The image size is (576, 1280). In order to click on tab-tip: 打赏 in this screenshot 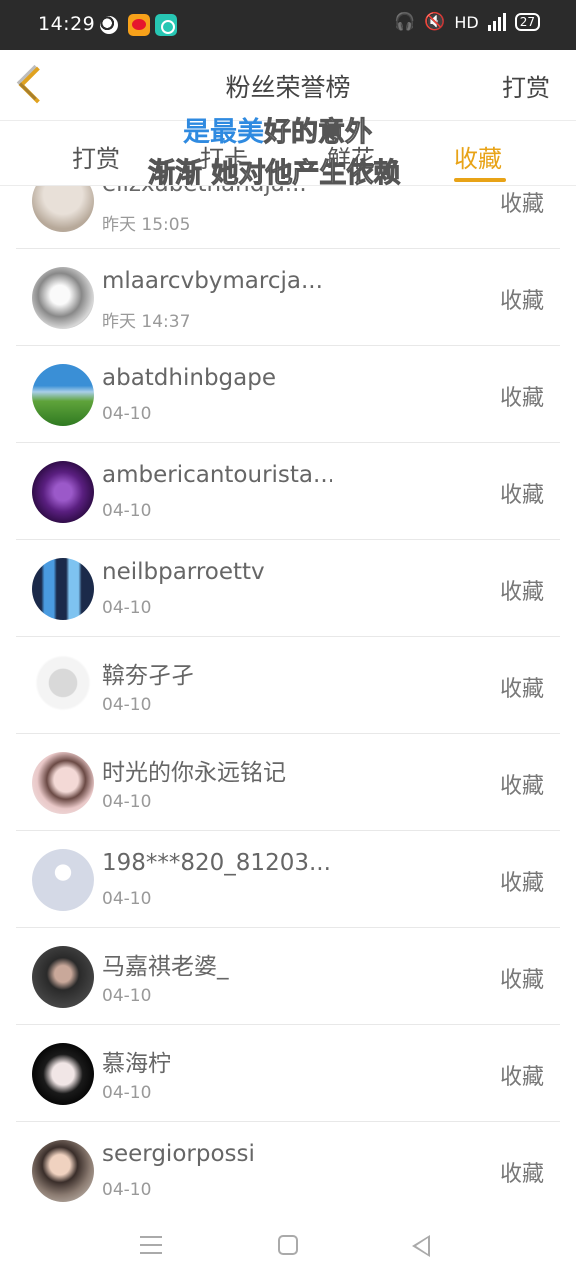, I will do `click(96, 156)`.